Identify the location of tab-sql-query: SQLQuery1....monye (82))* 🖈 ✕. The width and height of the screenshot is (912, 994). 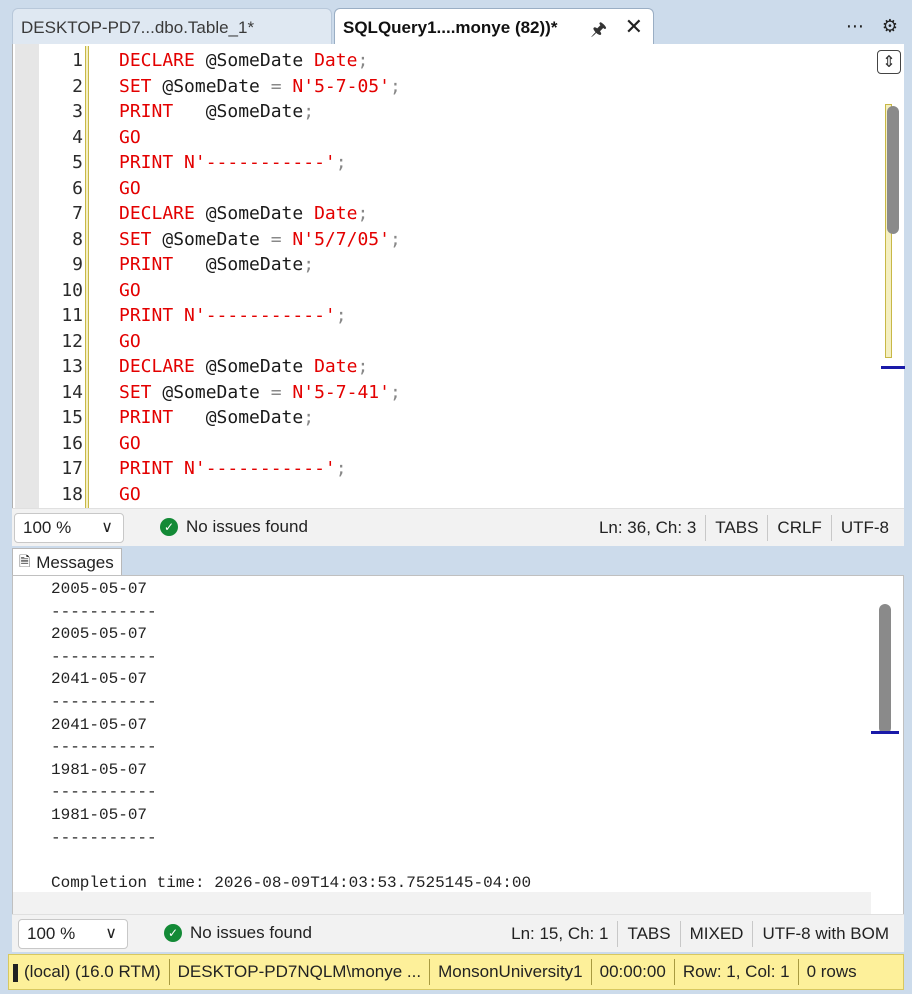
(494, 27).